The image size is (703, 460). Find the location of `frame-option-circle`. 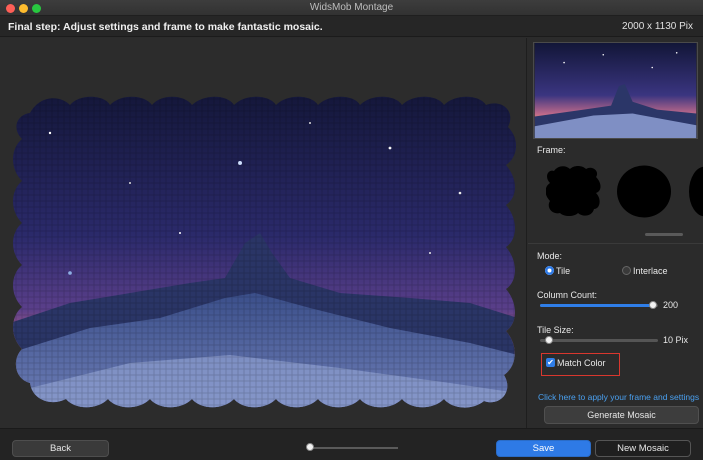

frame-option-circle is located at coordinates (644, 191).